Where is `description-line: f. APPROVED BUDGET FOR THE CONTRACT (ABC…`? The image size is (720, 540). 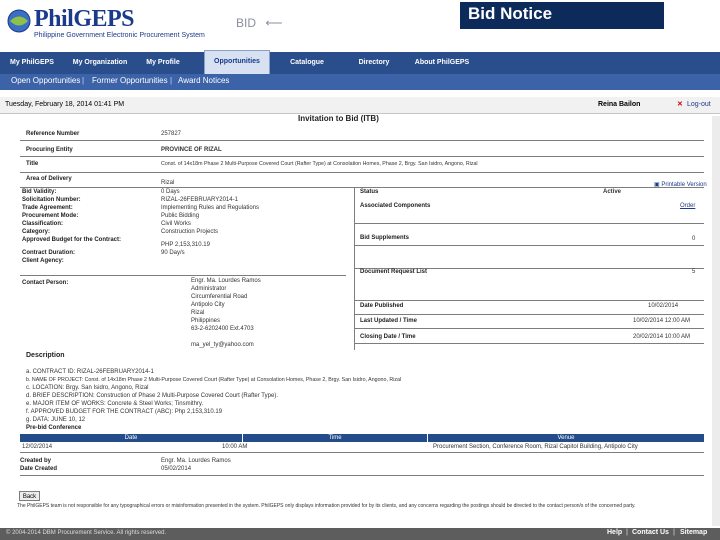
description-line: f. APPROVED BUDGET FOR THE CONTRACT (ABC… is located at coordinates (124, 412).